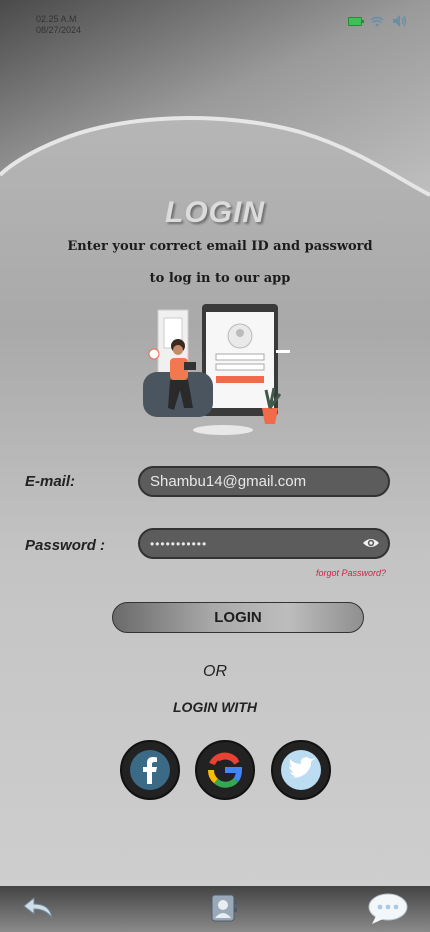 The height and width of the screenshot is (932, 430). I want to click on twitter-icon, so click(301, 770).